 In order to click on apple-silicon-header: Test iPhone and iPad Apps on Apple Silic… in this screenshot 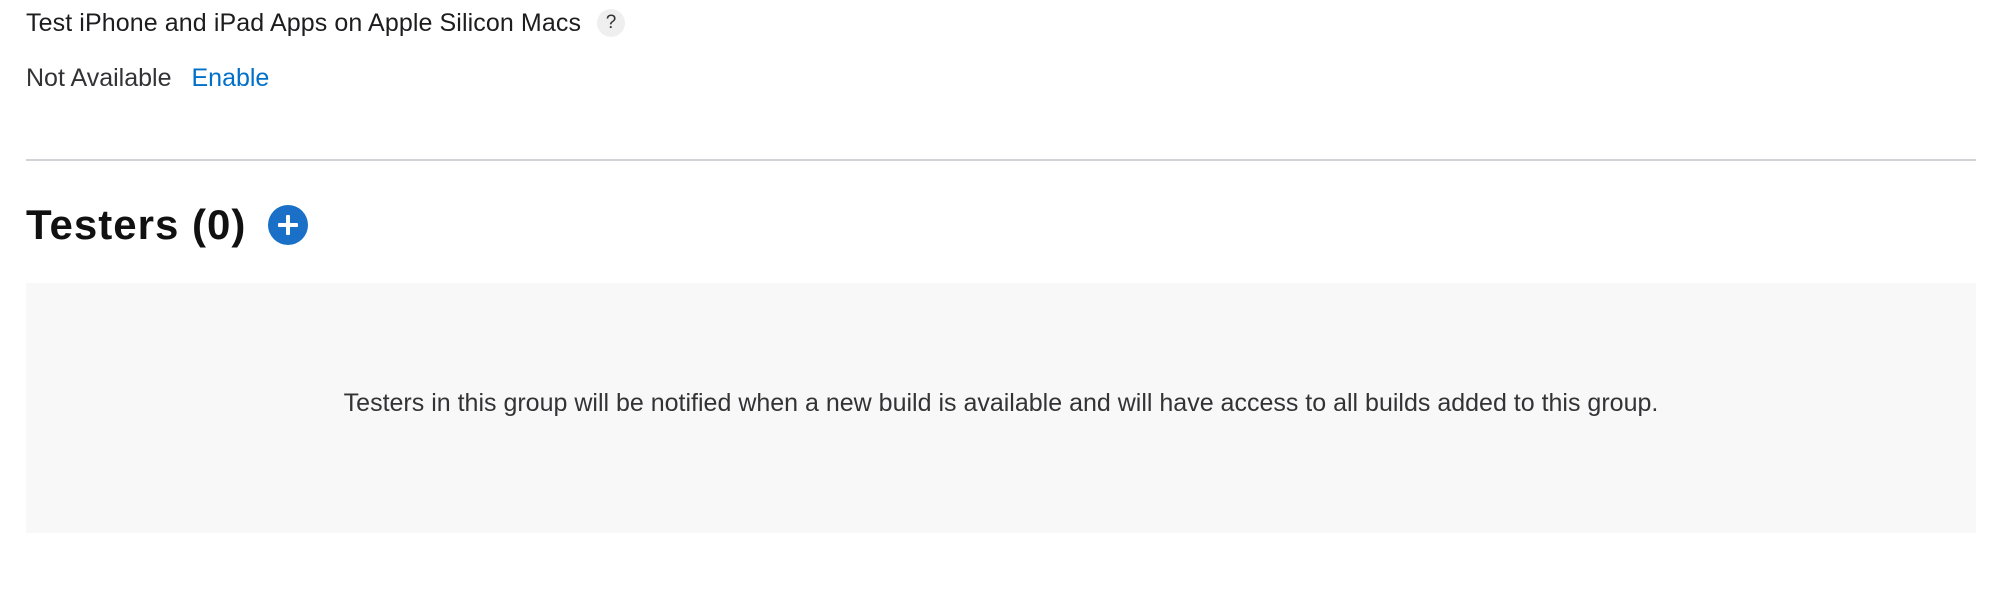, I will do `click(1001, 23)`.